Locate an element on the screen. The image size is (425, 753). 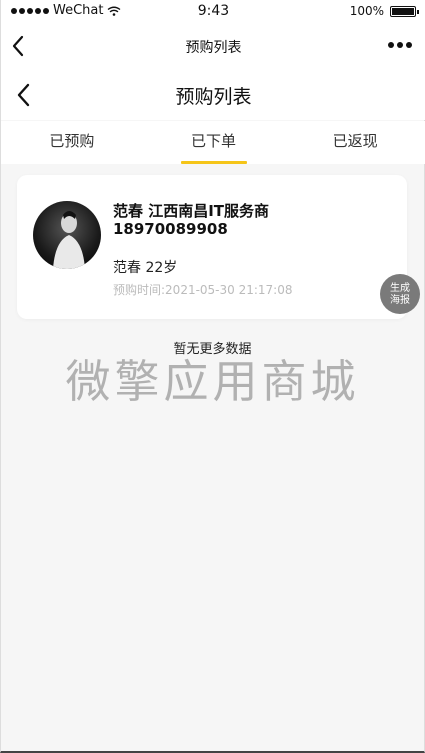
poster-label-2: 海报 is located at coordinates (400, 300).